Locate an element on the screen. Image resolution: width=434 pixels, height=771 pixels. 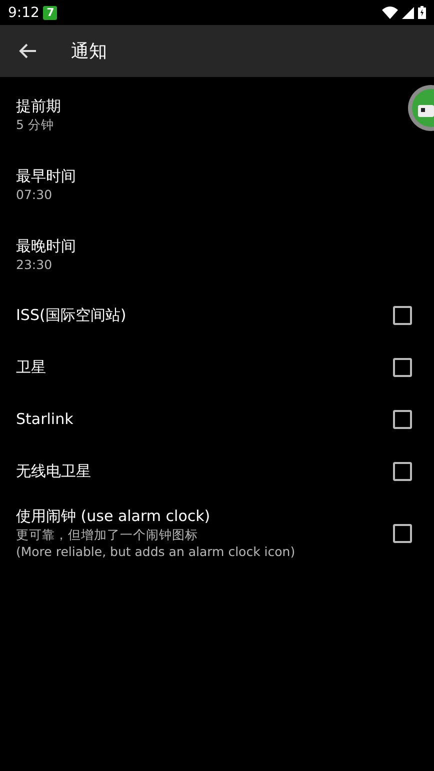
setting-item: 提前期 5 分钟 is located at coordinates (50, 114).